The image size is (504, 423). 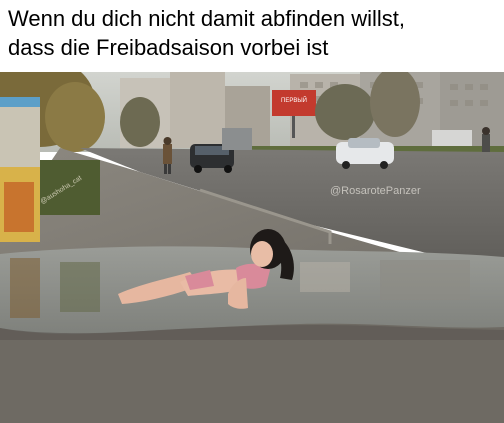 I want to click on billboard-text: ПЕРВЫЙ, so click(x=294, y=100).